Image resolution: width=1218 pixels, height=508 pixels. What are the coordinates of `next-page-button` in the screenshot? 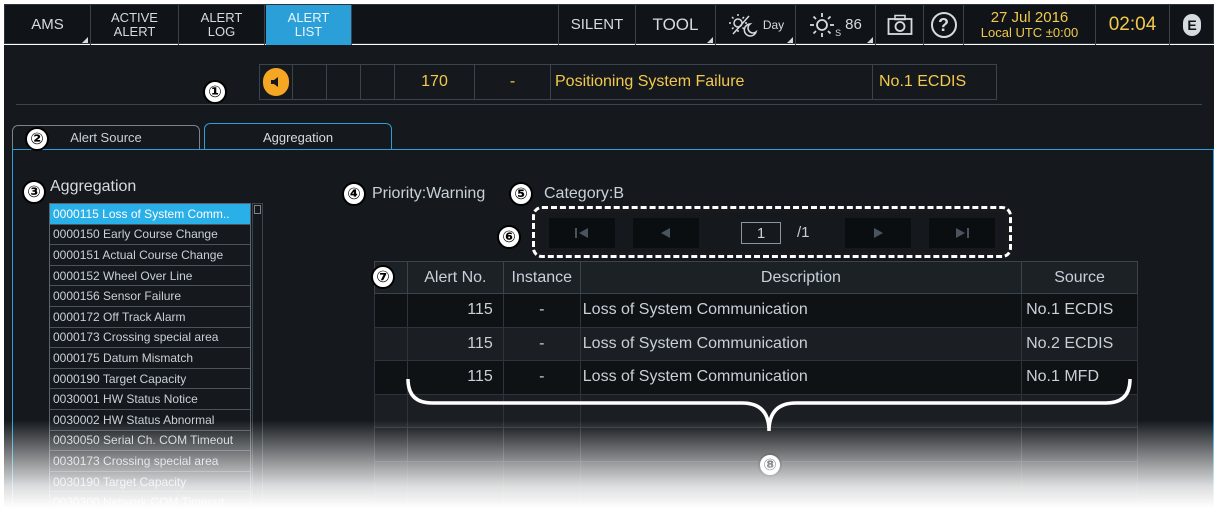 It's located at (878, 233).